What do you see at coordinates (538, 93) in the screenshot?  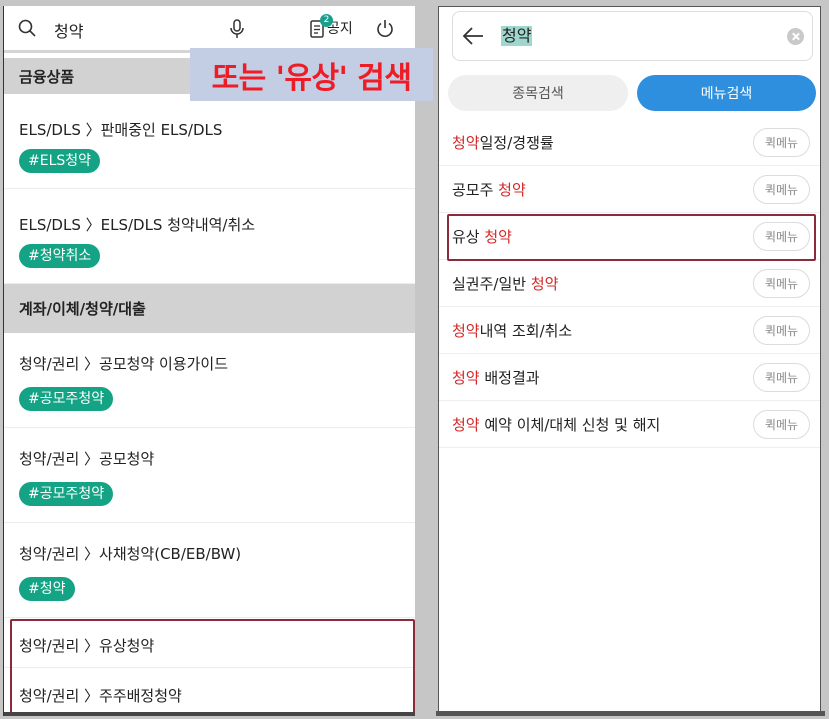 I see `tab-stock-search: 종목검색` at bounding box center [538, 93].